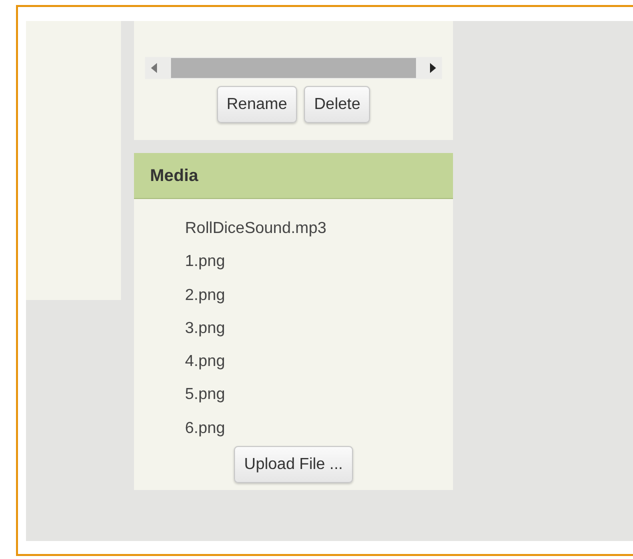 The image size is (633, 559). What do you see at coordinates (337, 104) in the screenshot?
I see `delete-button: Delete` at bounding box center [337, 104].